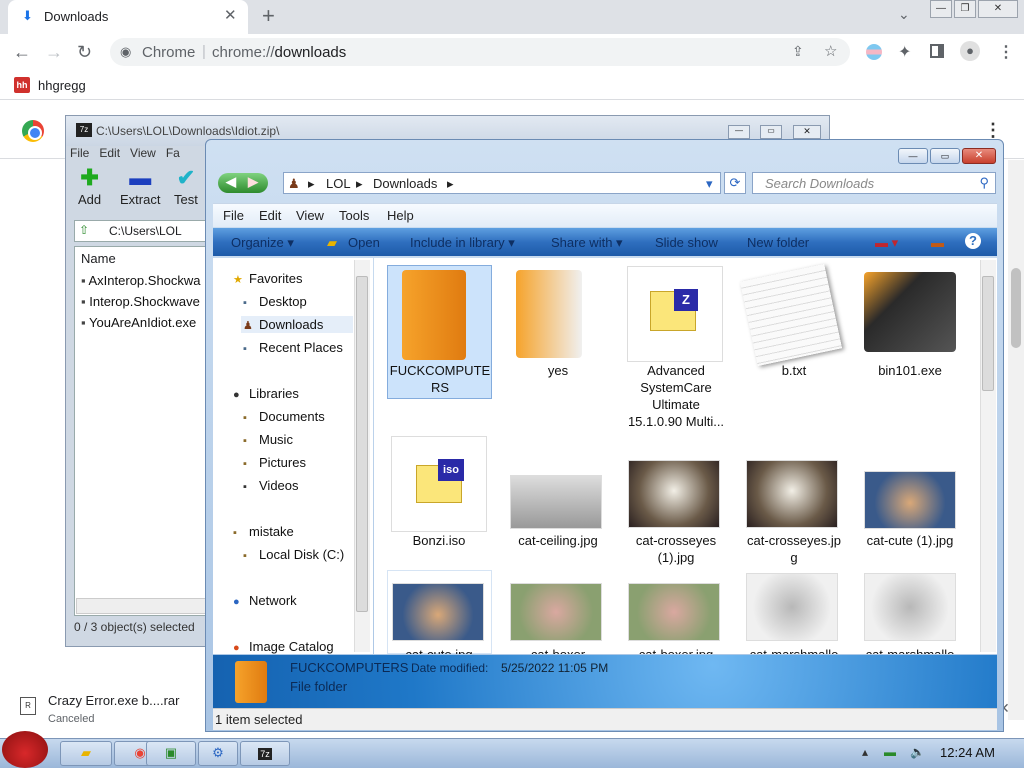 The image size is (1024, 768). Describe the element at coordinates (266, 393) in the screenshot. I see `nav-libraries: ● Libraries` at that location.